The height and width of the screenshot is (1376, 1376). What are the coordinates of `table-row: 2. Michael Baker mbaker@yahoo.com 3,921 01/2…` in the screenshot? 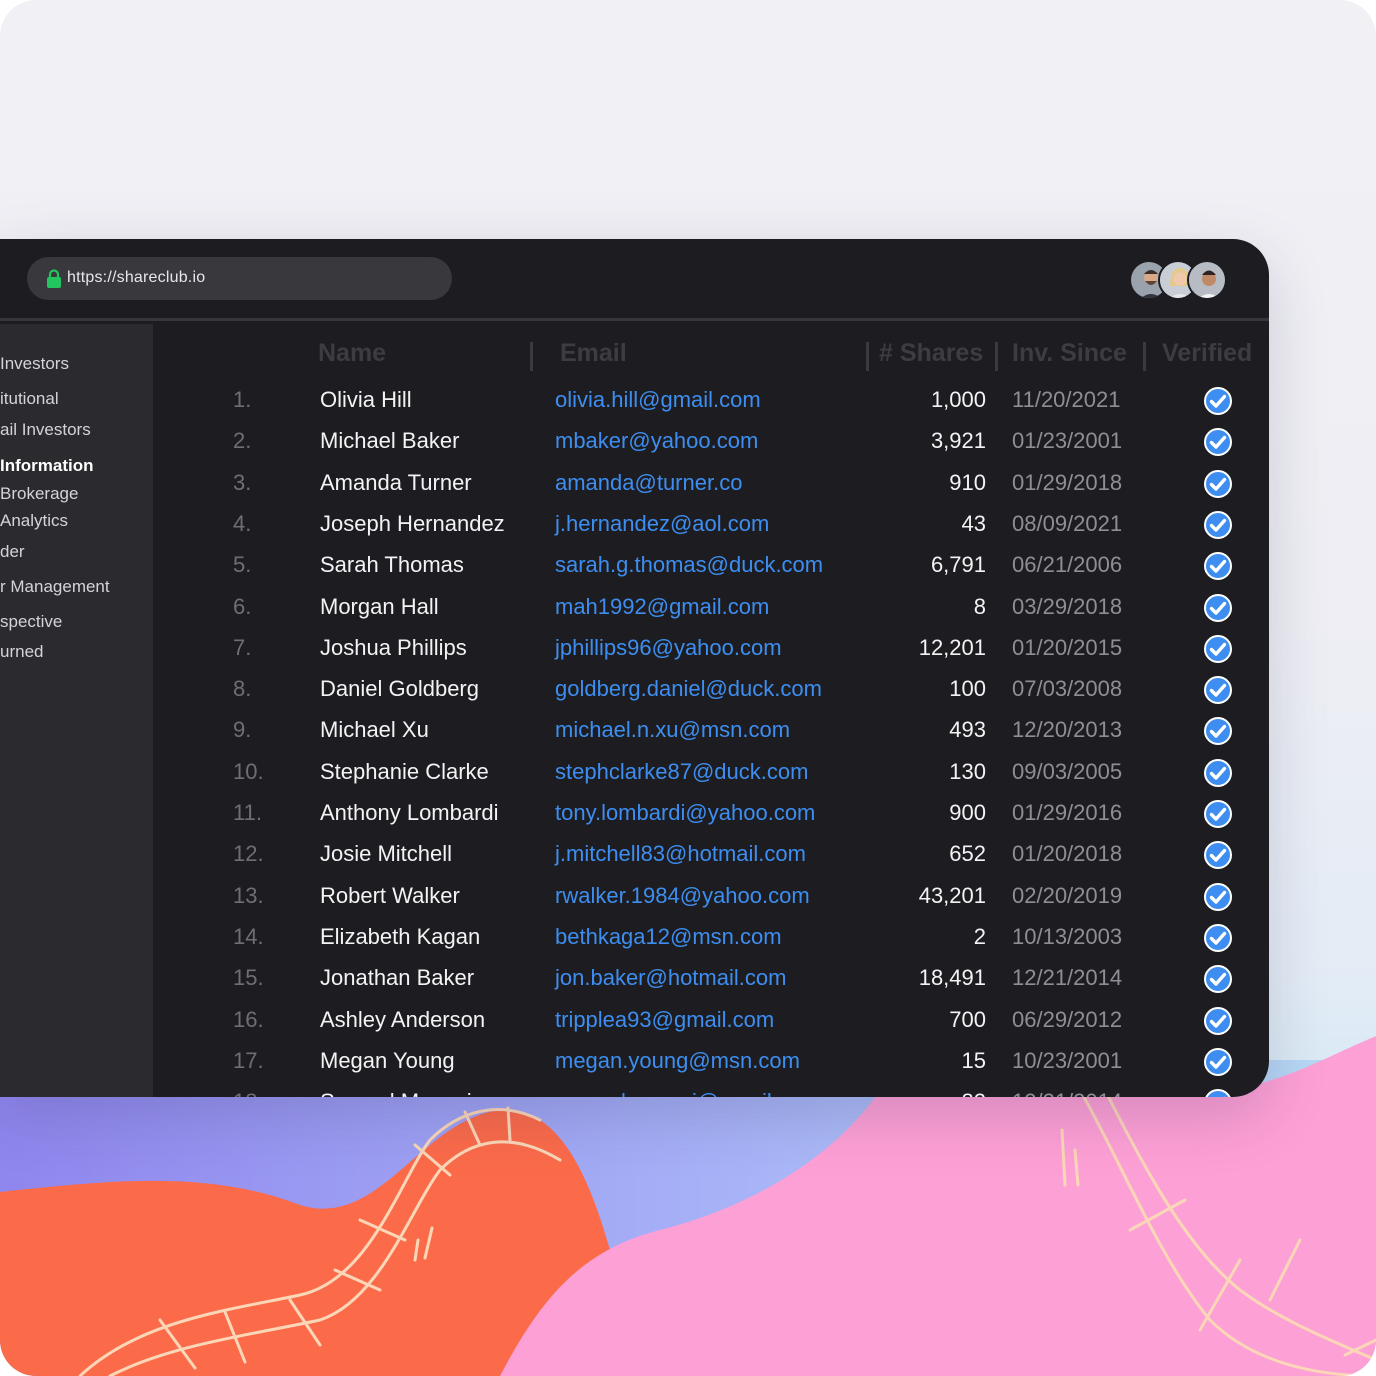 It's located at (711, 447).